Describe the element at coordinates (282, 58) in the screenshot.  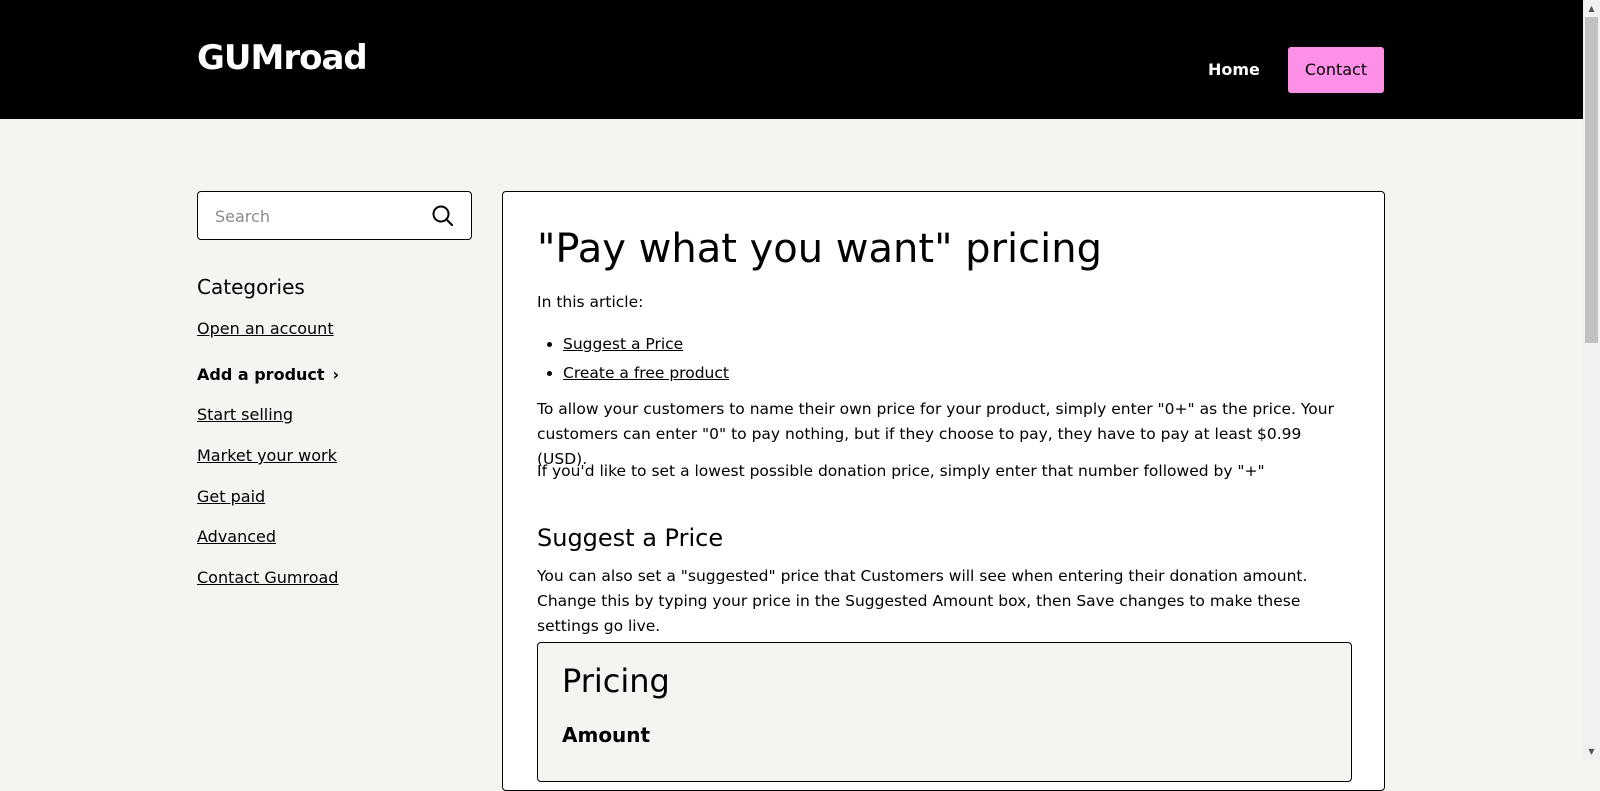
I see `gumroad-logo: GUMroad` at that location.